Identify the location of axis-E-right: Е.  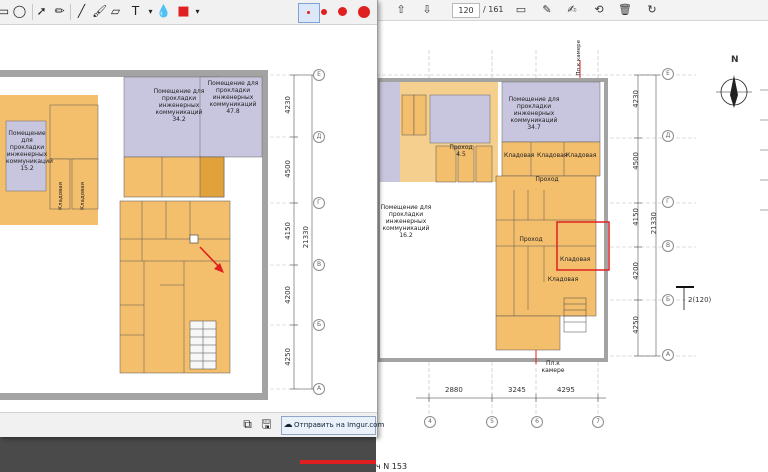
(668, 74).